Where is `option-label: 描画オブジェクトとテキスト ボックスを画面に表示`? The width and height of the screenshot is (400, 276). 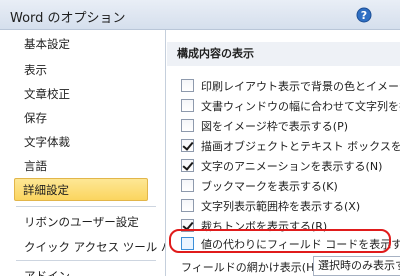 option-label: 描画オブジェクトとテキスト ボックスを画面に表示 is located at coordinates (300, 146).